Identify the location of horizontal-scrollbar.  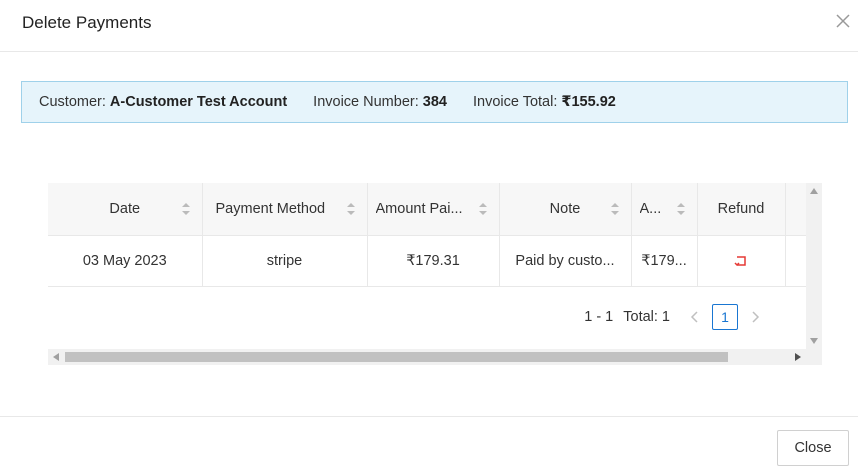
(427, 357).